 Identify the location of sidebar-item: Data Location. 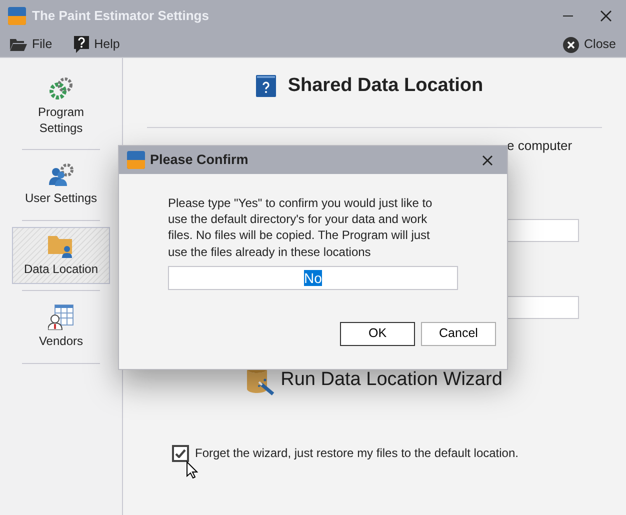
(61, 255).